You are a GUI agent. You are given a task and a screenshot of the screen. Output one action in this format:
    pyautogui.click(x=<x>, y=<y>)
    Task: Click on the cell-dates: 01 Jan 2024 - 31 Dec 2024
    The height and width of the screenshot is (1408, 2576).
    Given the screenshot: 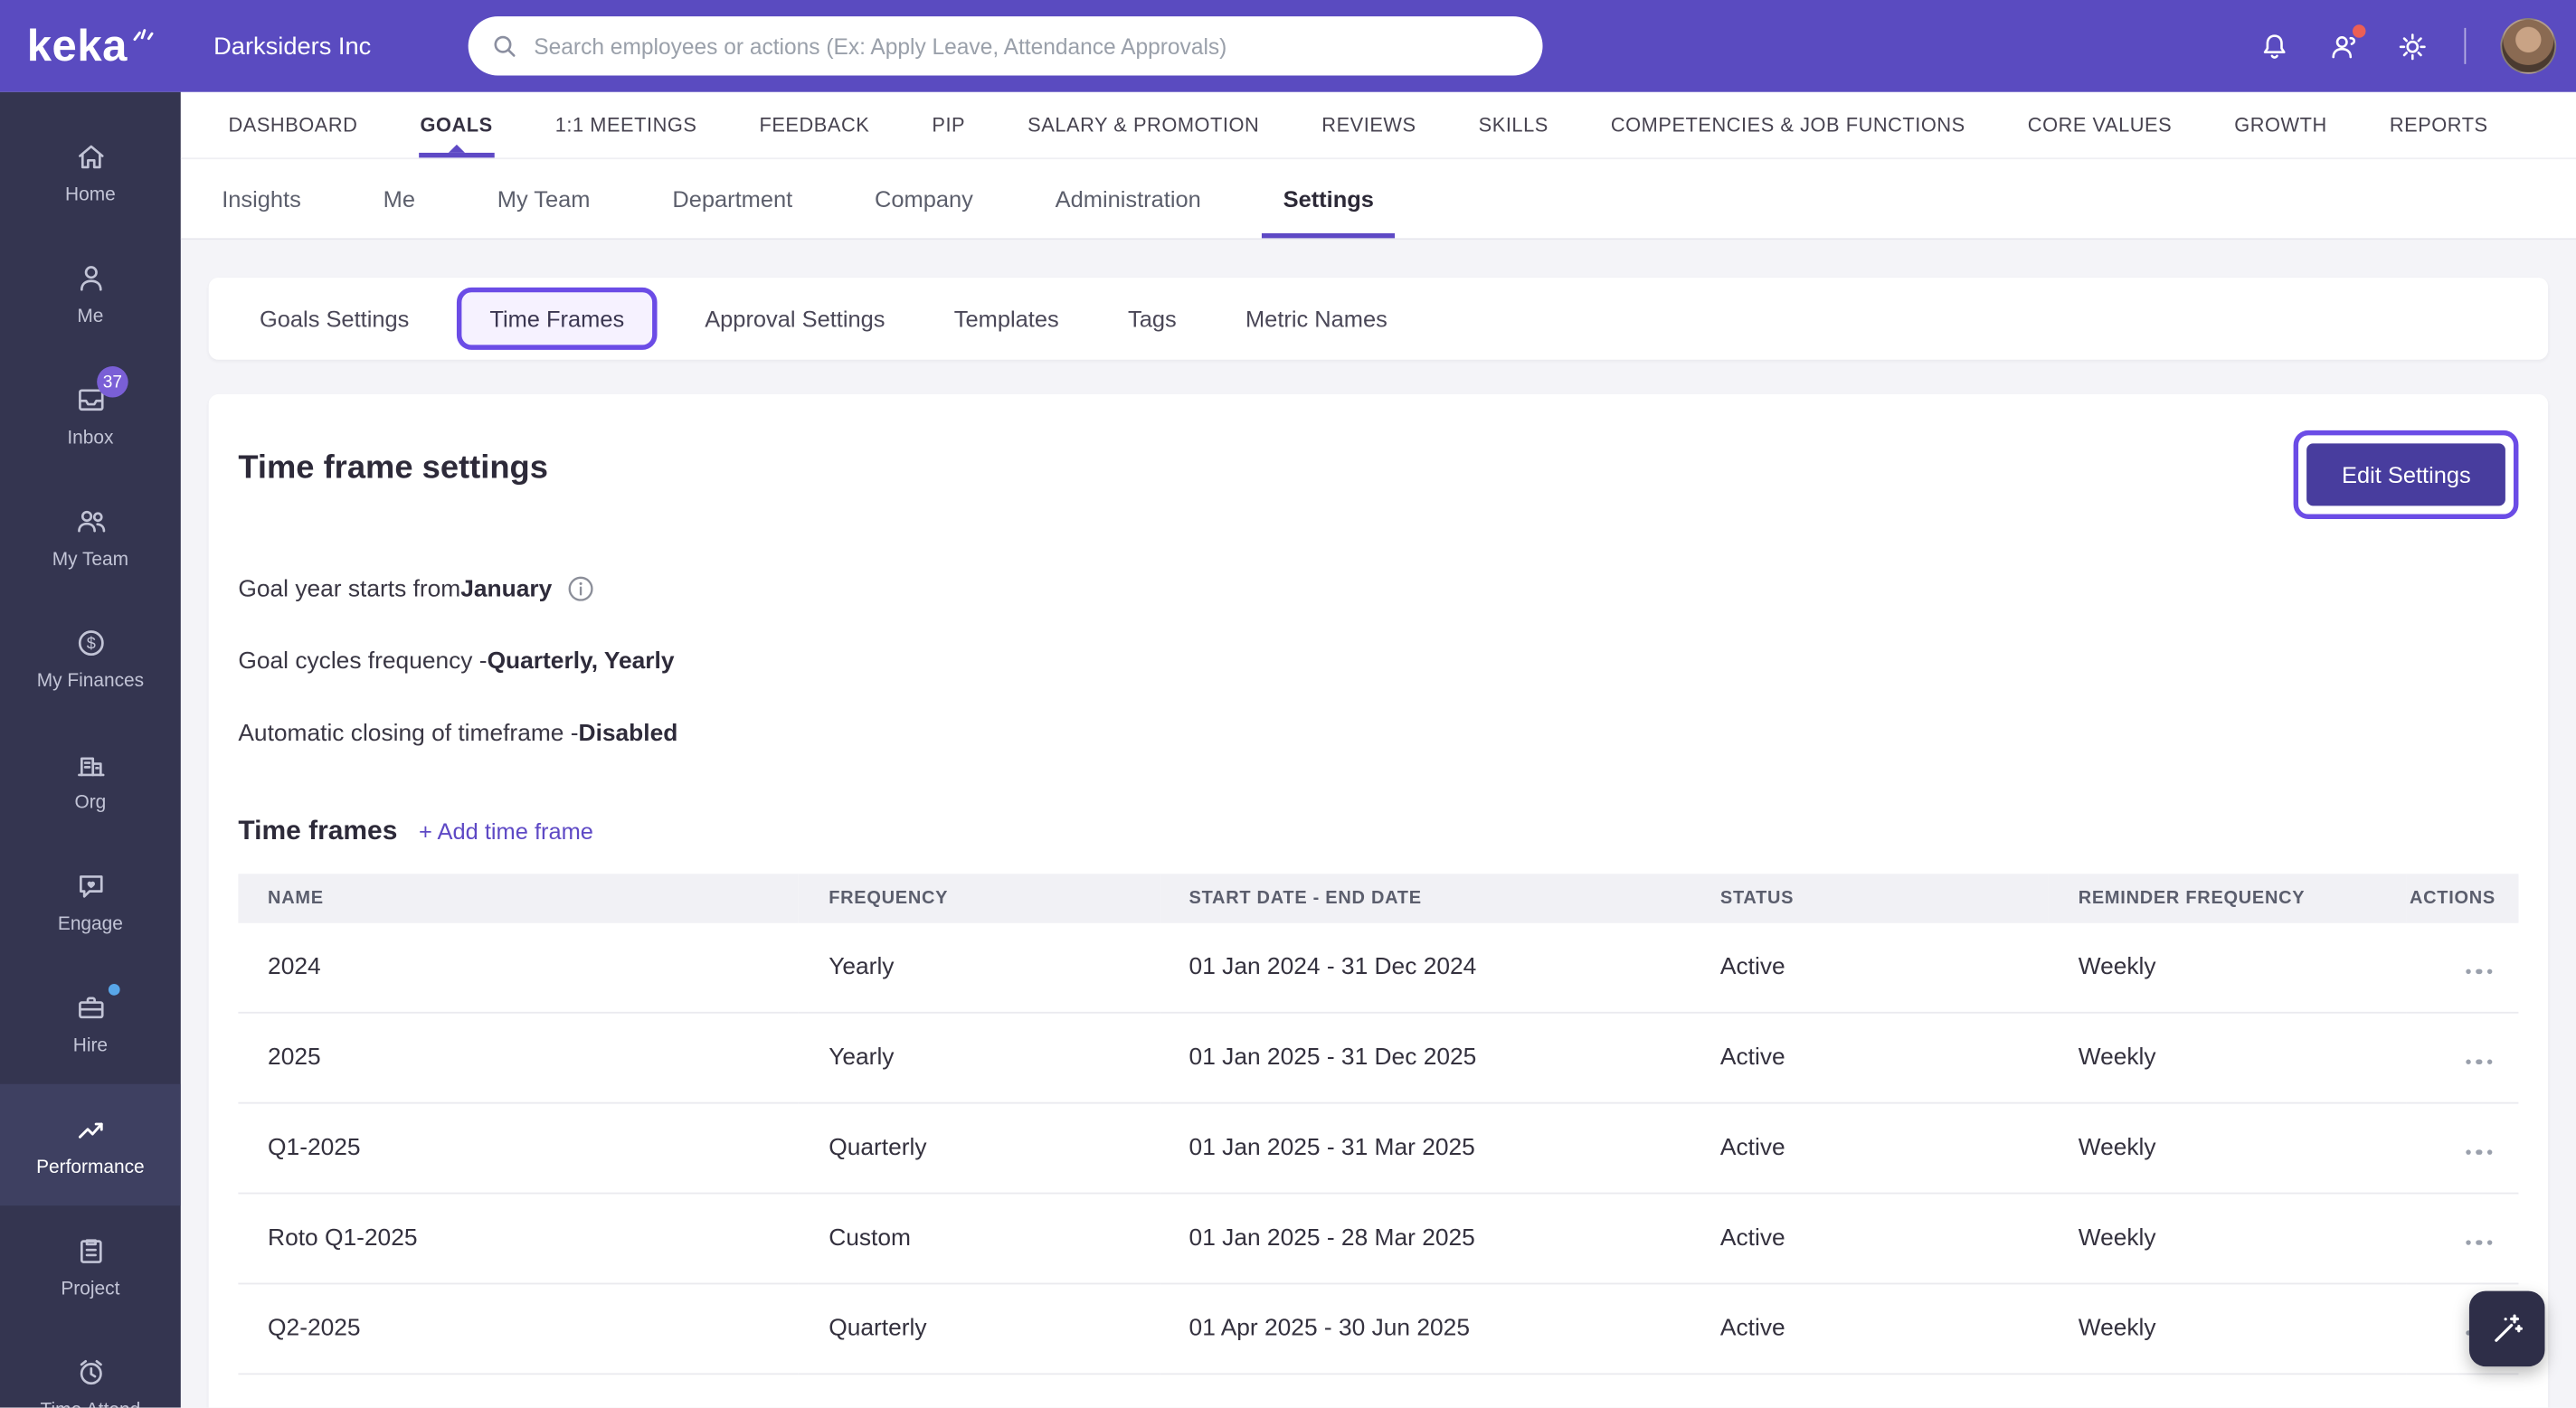 What is the action you would take?
    pyautogui.click(x=1425, y=968)
    